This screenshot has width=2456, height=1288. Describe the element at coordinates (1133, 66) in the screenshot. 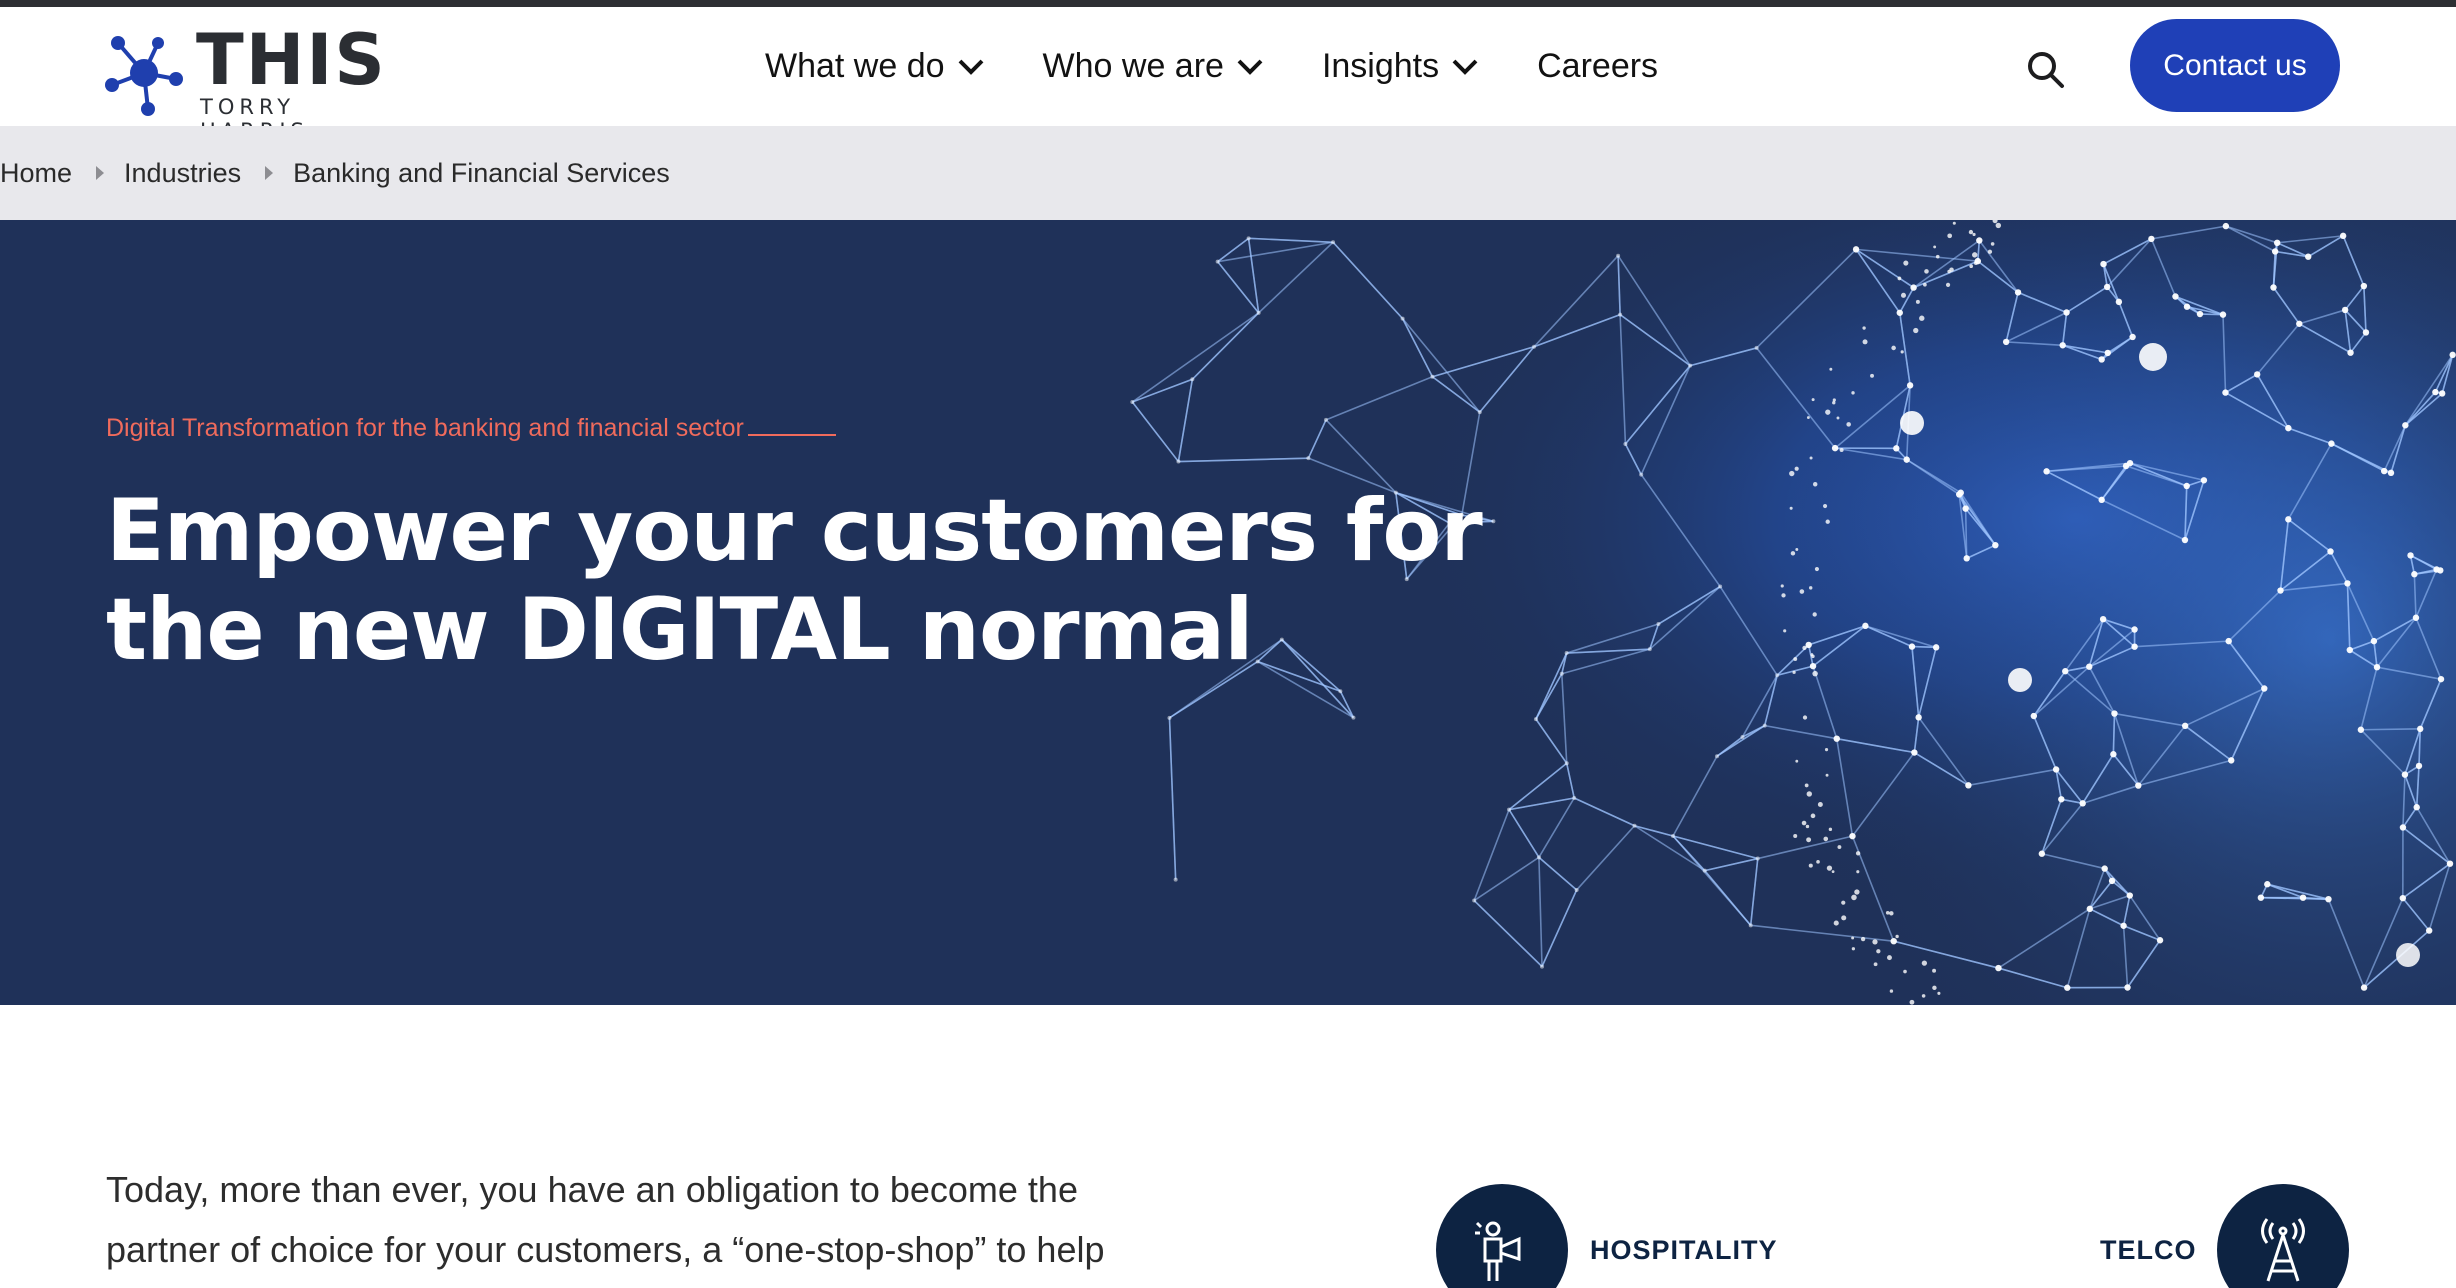

I see `nav-who-we-are-label: Who we are` at that location.